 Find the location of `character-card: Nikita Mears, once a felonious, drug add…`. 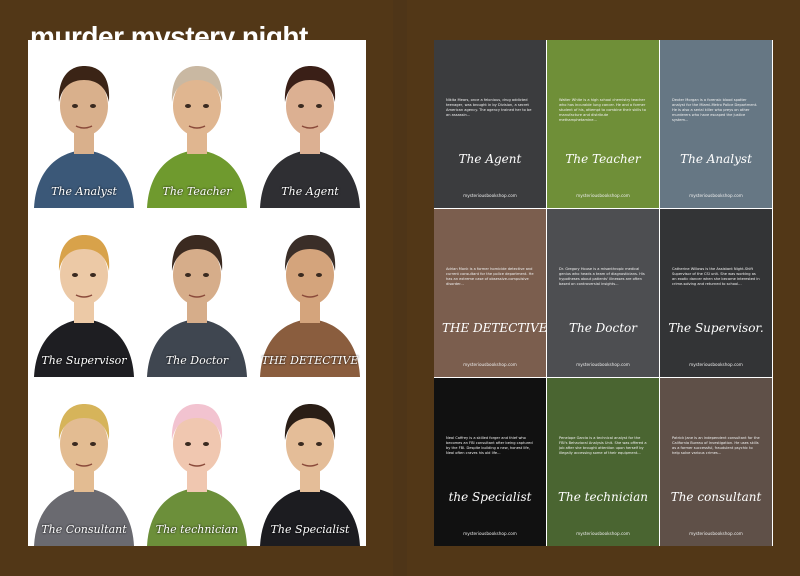

character-card: Nikita Mears, once a felonious, drug add… is located at coordinates (490, 124).